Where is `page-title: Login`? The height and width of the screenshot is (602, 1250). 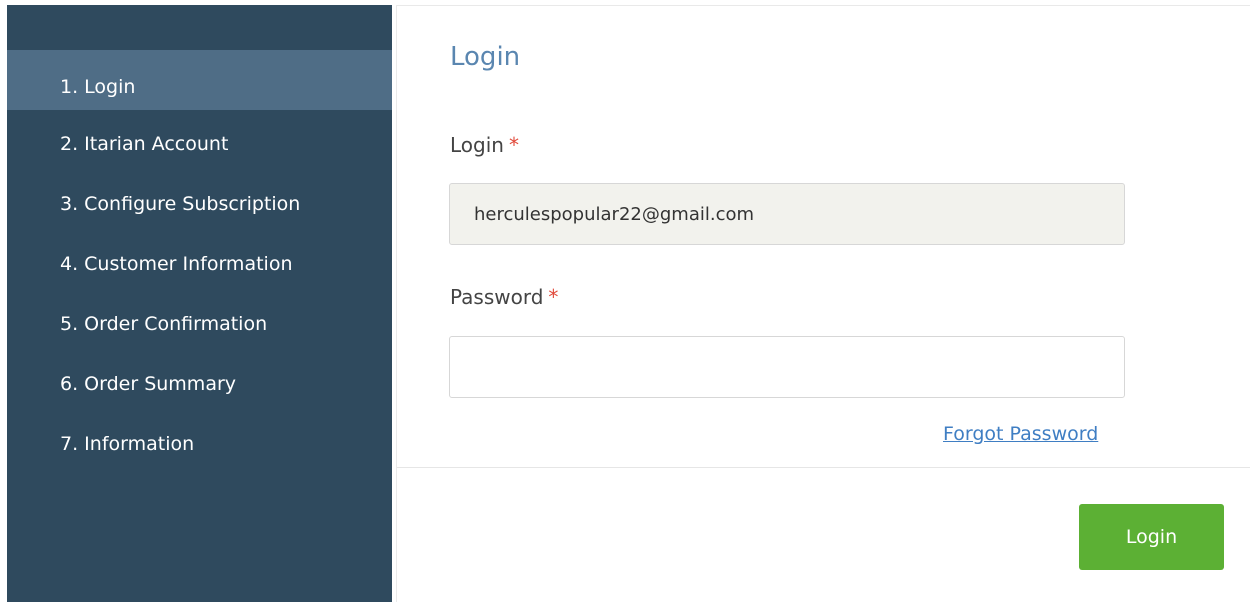 page-title: Login is located at coordinates (485, 57).